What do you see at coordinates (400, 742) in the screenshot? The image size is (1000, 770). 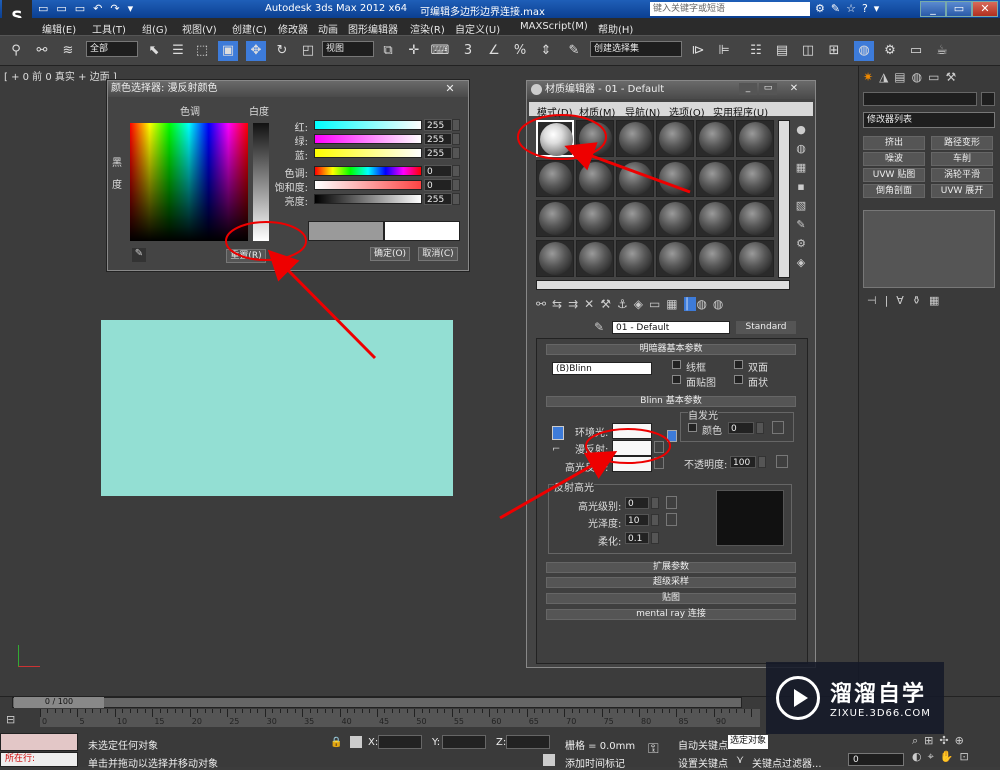 I see `x-field` at bounding box center [400, 742].